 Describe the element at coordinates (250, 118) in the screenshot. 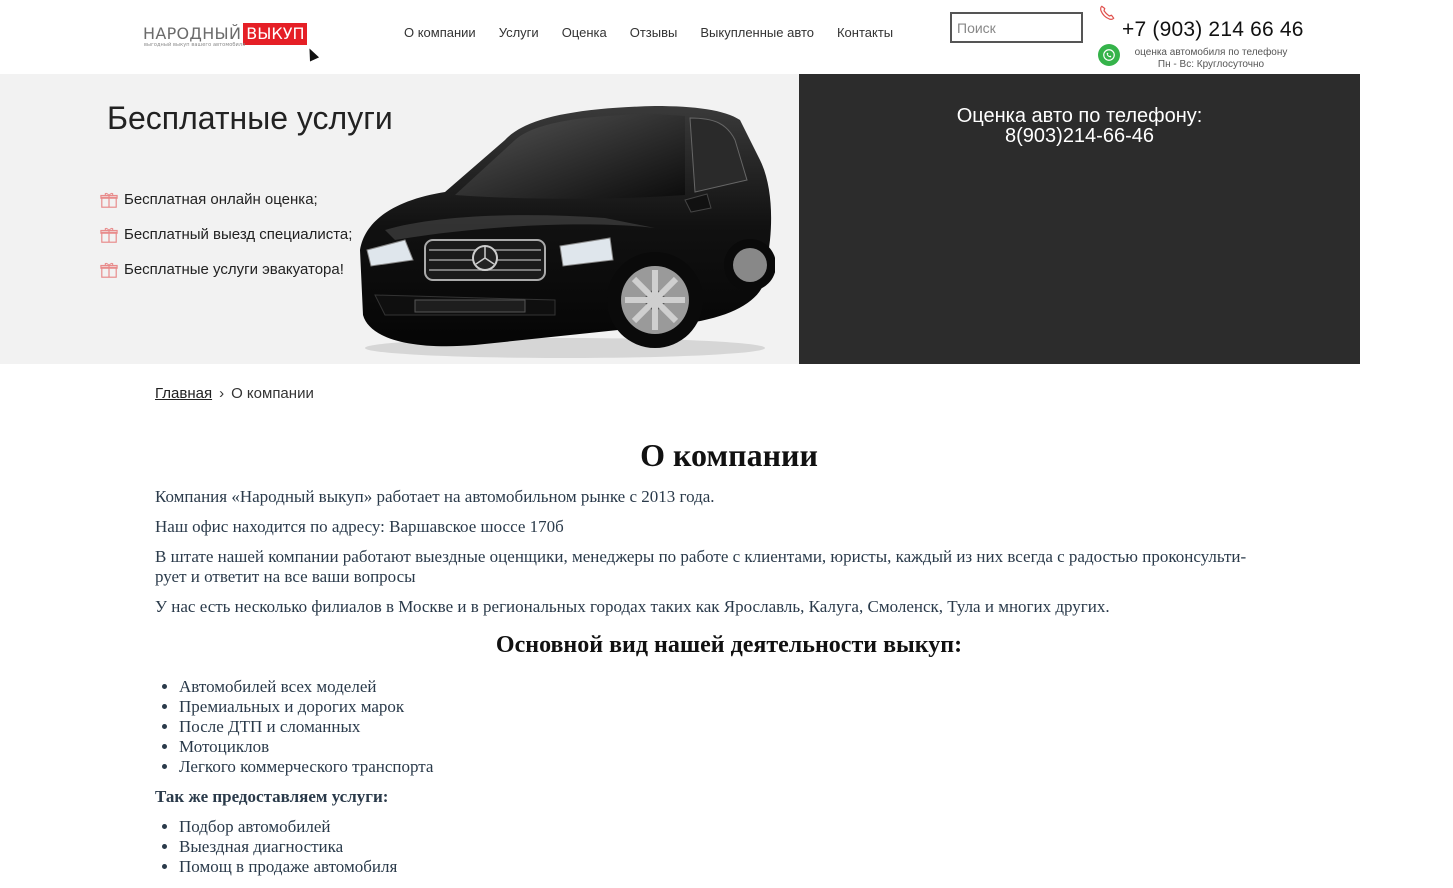

I see `hero-title: Бесплатные услуги` at that location.